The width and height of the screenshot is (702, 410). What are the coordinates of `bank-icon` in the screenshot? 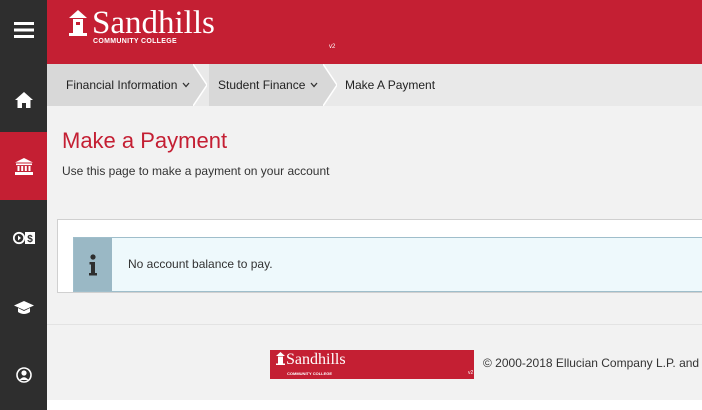 It's located at (23, 166).